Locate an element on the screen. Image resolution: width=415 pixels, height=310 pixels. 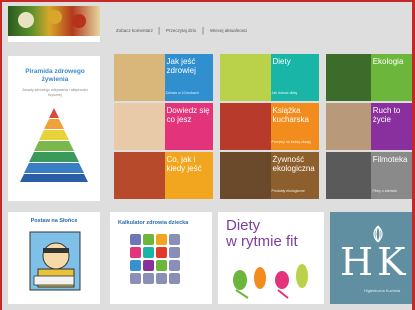
nav-link: Wiecej aktualnosci is located at coordinates (228, 30).